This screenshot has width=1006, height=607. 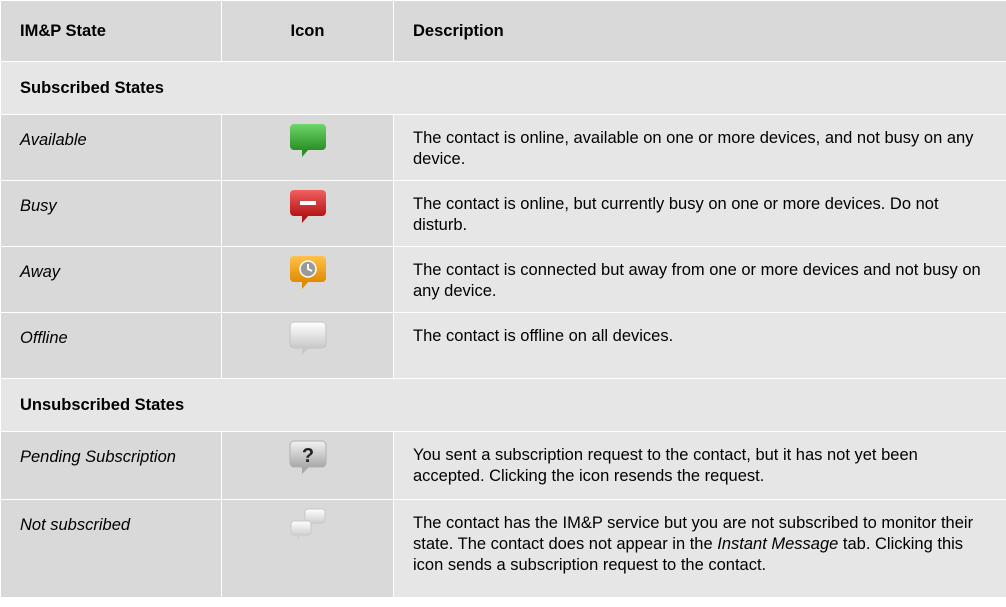 I want to click on pending-subscription-icon: ?, so click(x=308, y=457).